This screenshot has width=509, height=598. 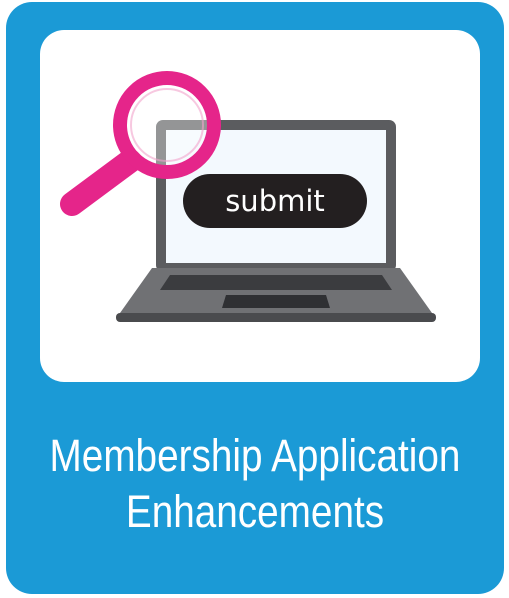 I want to click on tile-title-line-1: Membership Application, so click(x=255, y=455).